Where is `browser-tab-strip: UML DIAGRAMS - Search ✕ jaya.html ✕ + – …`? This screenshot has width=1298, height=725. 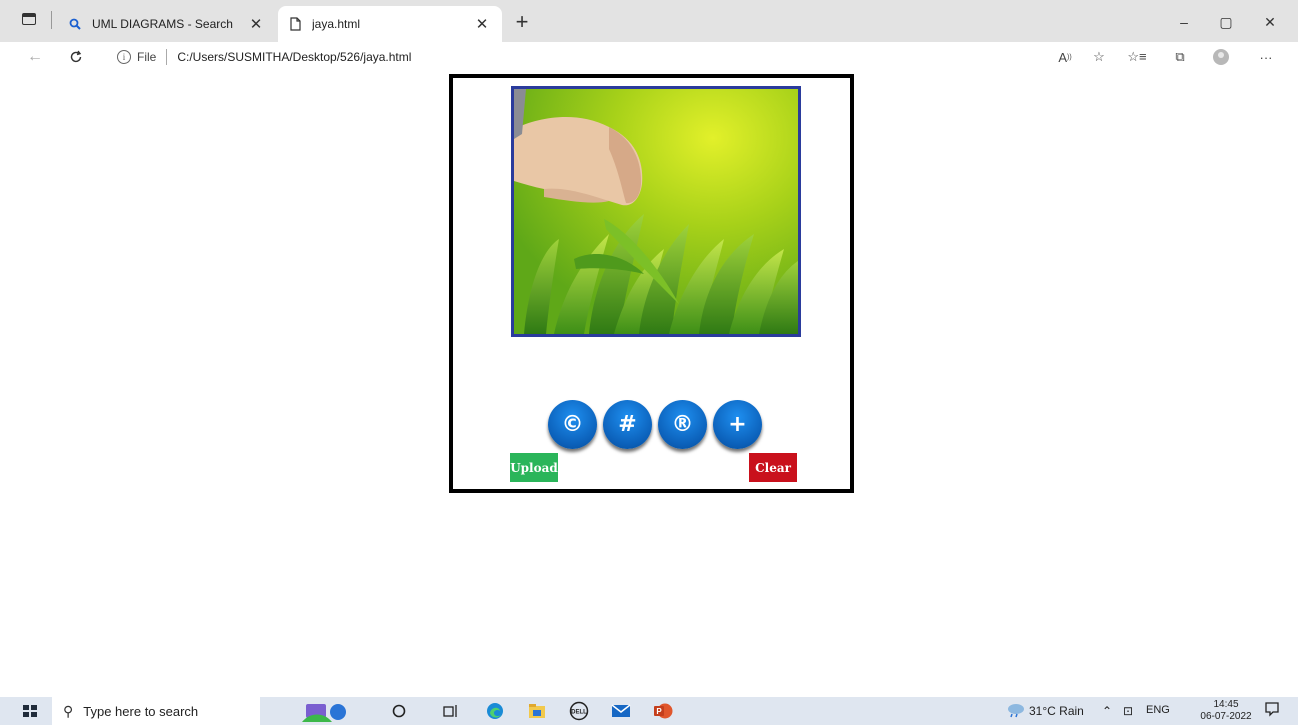 browser-tab-strip: UML DIAGRAMS - Search ✕ jaya.html ✕ + – … is located at coordinates (649, 21).